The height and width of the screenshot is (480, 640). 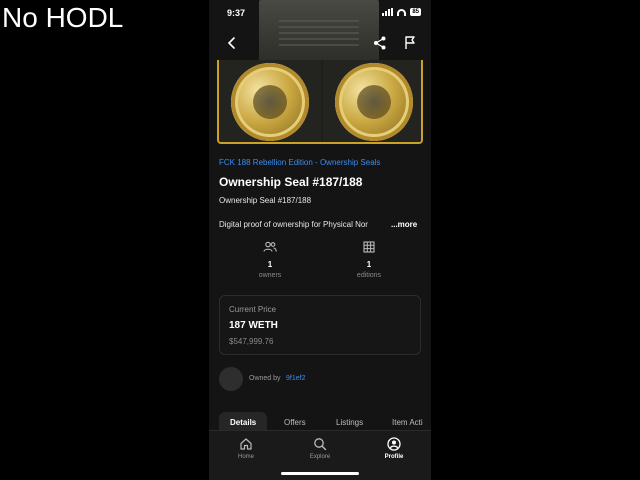 I want to click on coin-back-image, so click(x=372, y=101).